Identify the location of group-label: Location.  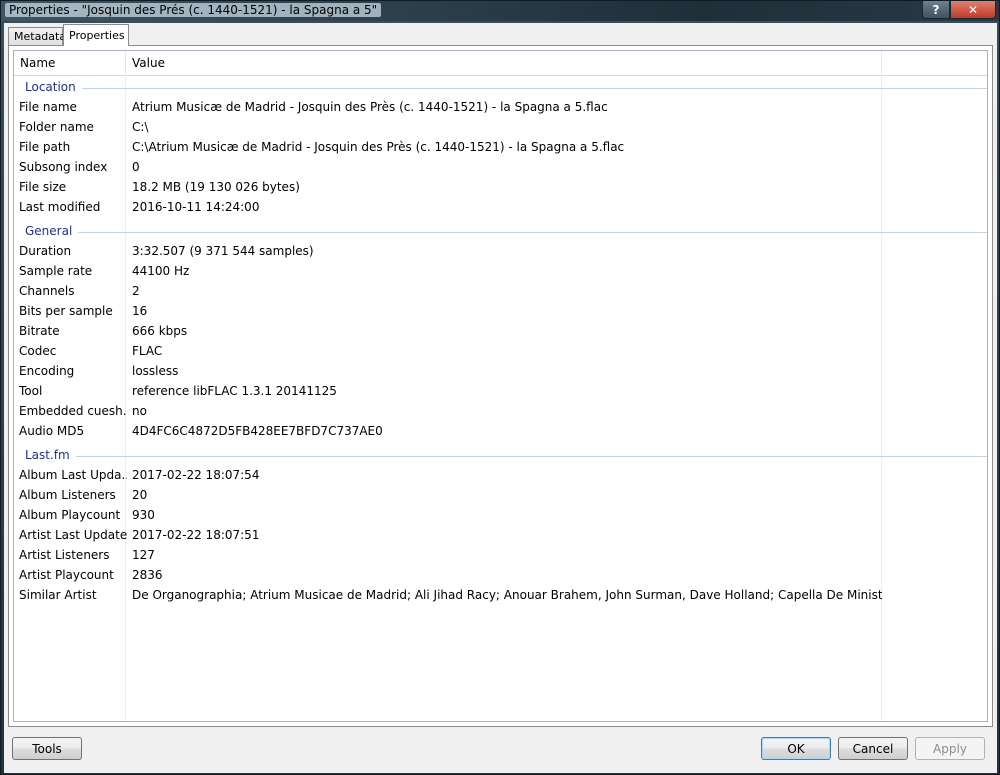
(53, 87).